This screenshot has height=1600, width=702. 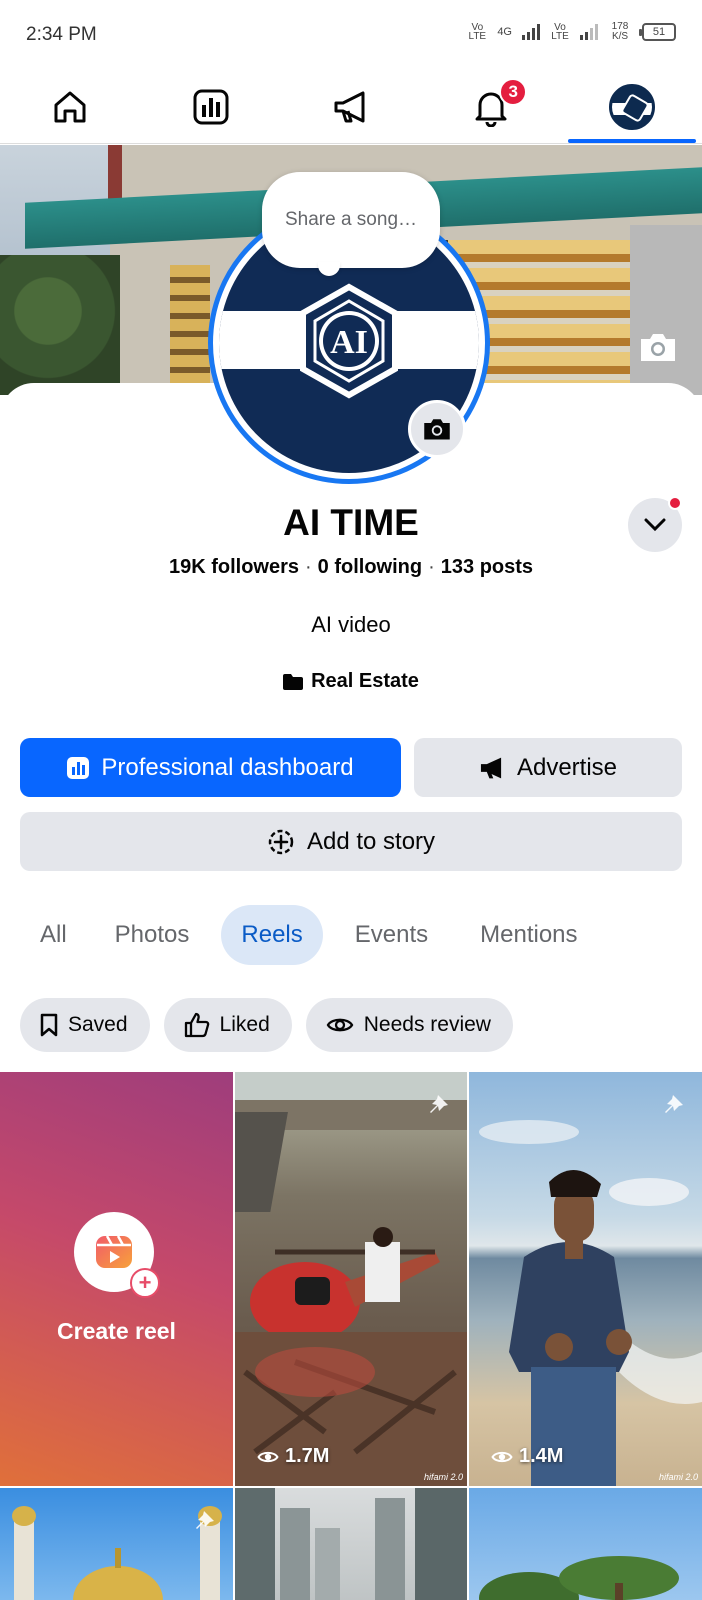 I want to click on add-to-story-label: Add to story, so click(x=371, y=841).